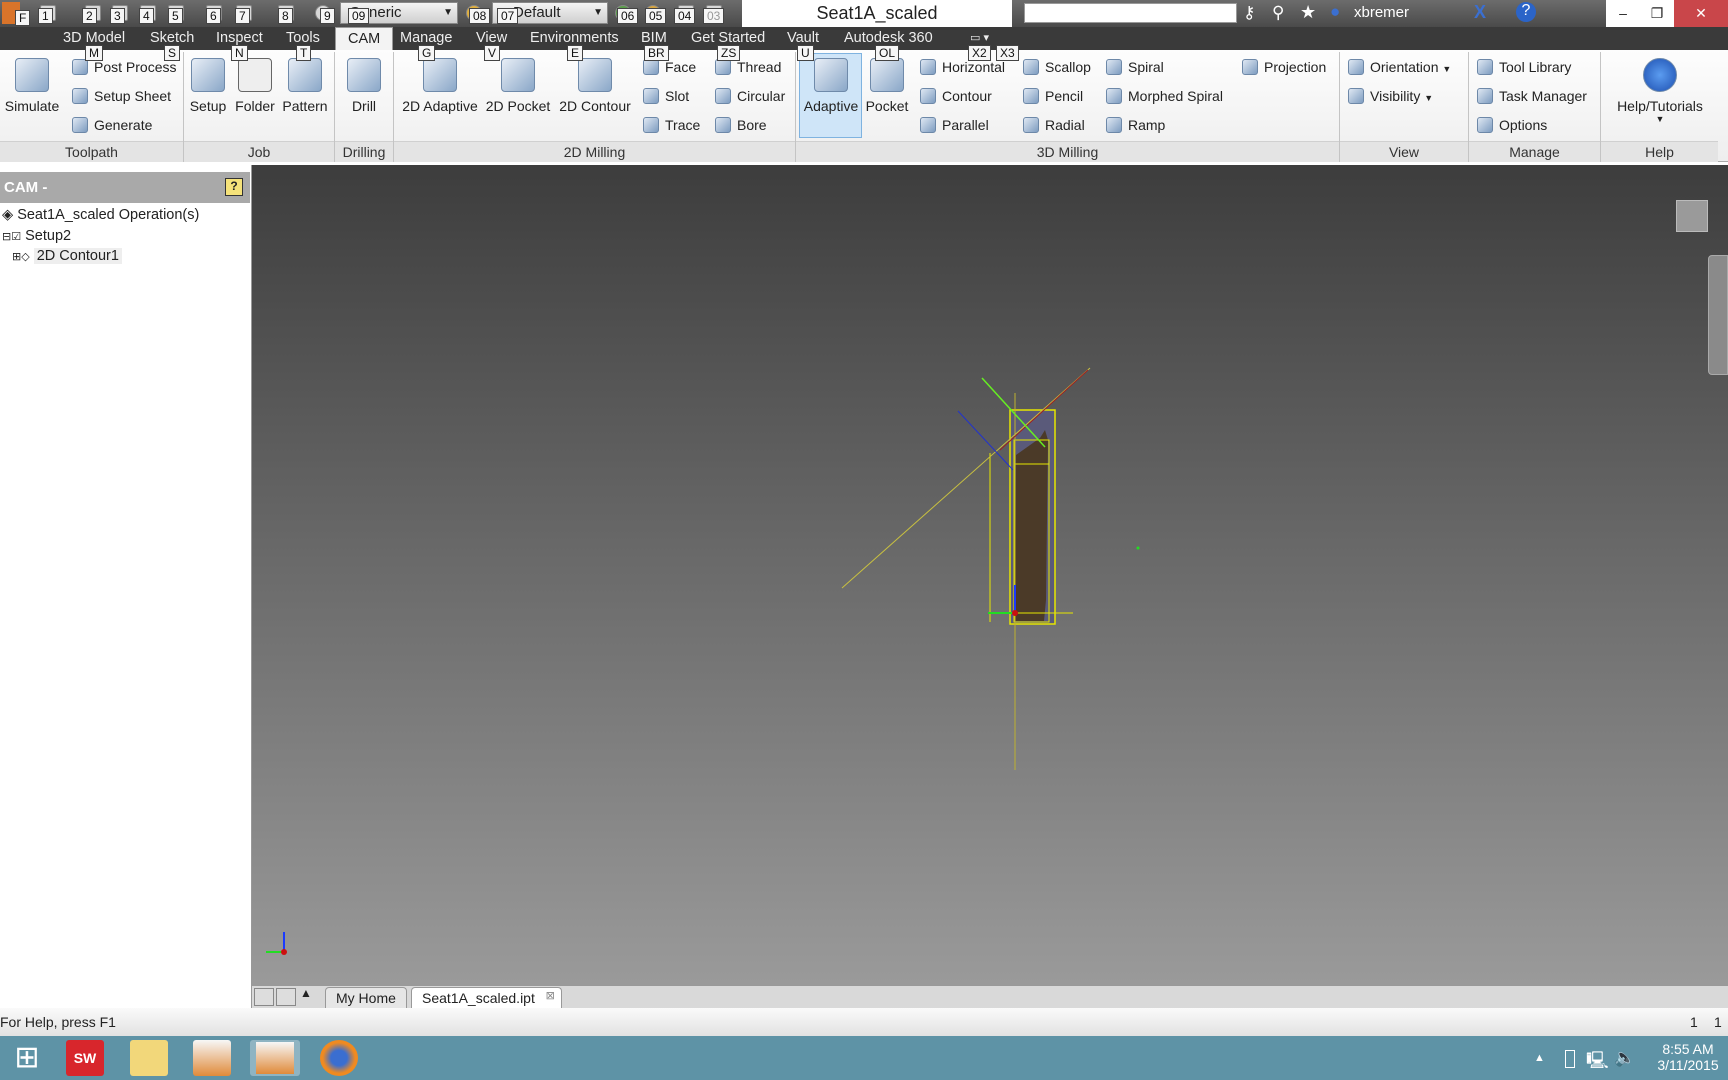 This screenshot has height=1080, width=1728. Describe the element at coordinates (651, 125) in the screenshot. I see `trace-icon` at that location.